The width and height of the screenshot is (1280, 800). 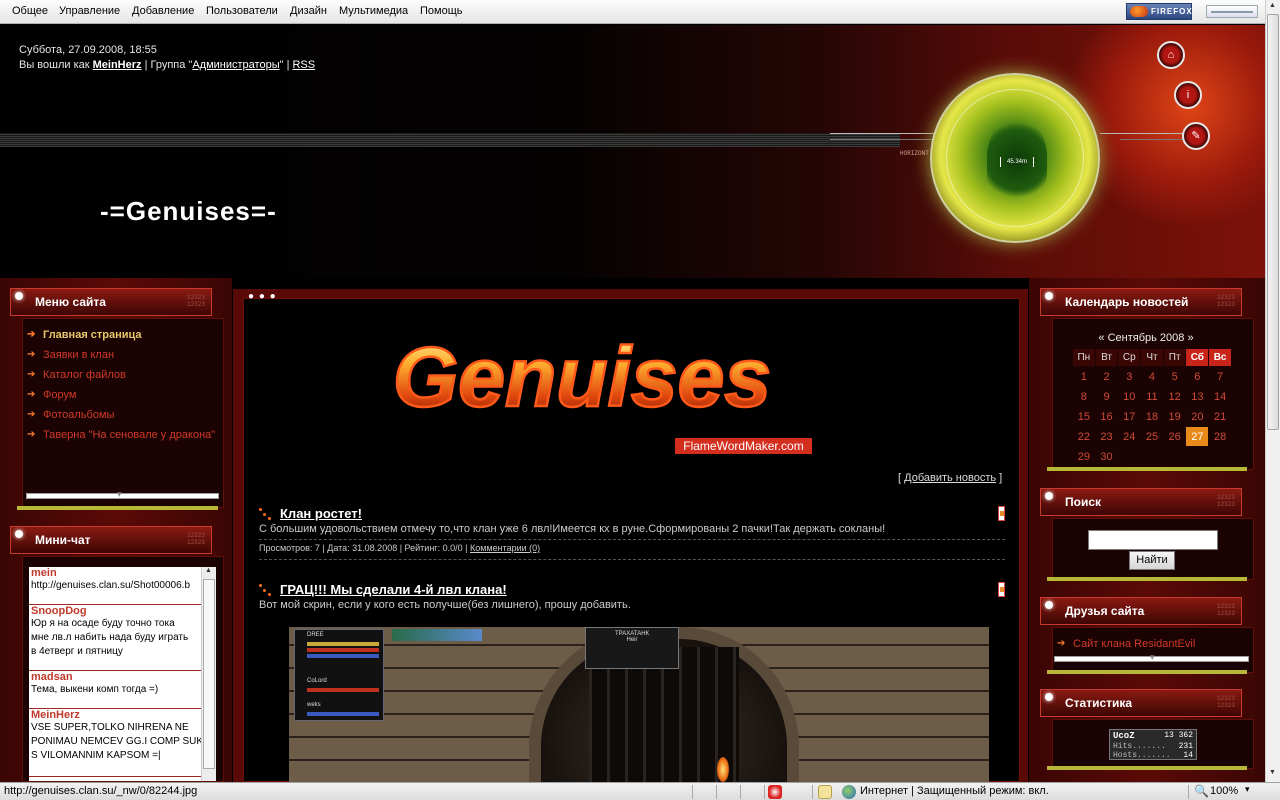 What do you see at coordinates (1175, 416) in the screenshot?
I see `calendar-day: 19` at bounding box center [1175, 416].